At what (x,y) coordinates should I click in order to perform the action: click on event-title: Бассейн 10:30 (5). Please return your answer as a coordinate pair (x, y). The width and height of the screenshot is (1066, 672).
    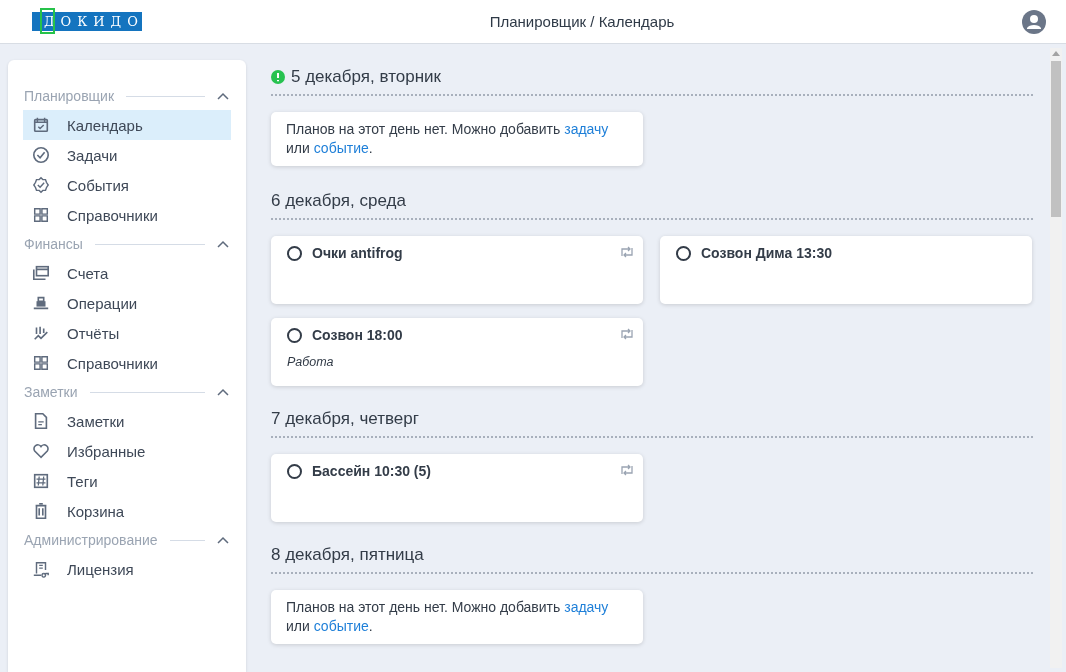
    Looking at the image, I should click on (371, 471).